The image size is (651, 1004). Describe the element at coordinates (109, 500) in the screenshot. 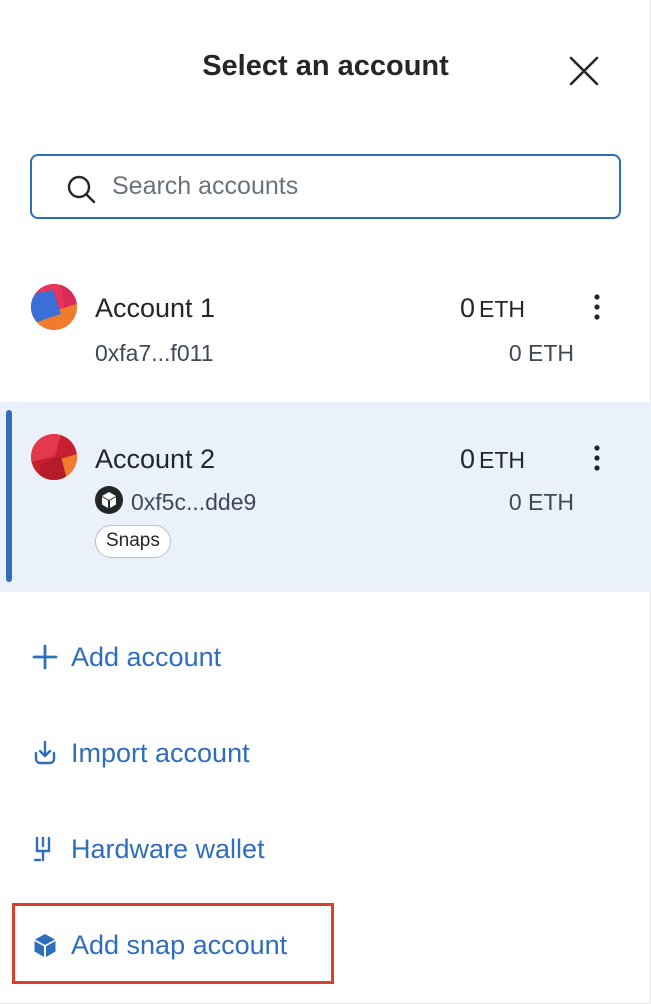

I see `snap-badge-icon` at that location.